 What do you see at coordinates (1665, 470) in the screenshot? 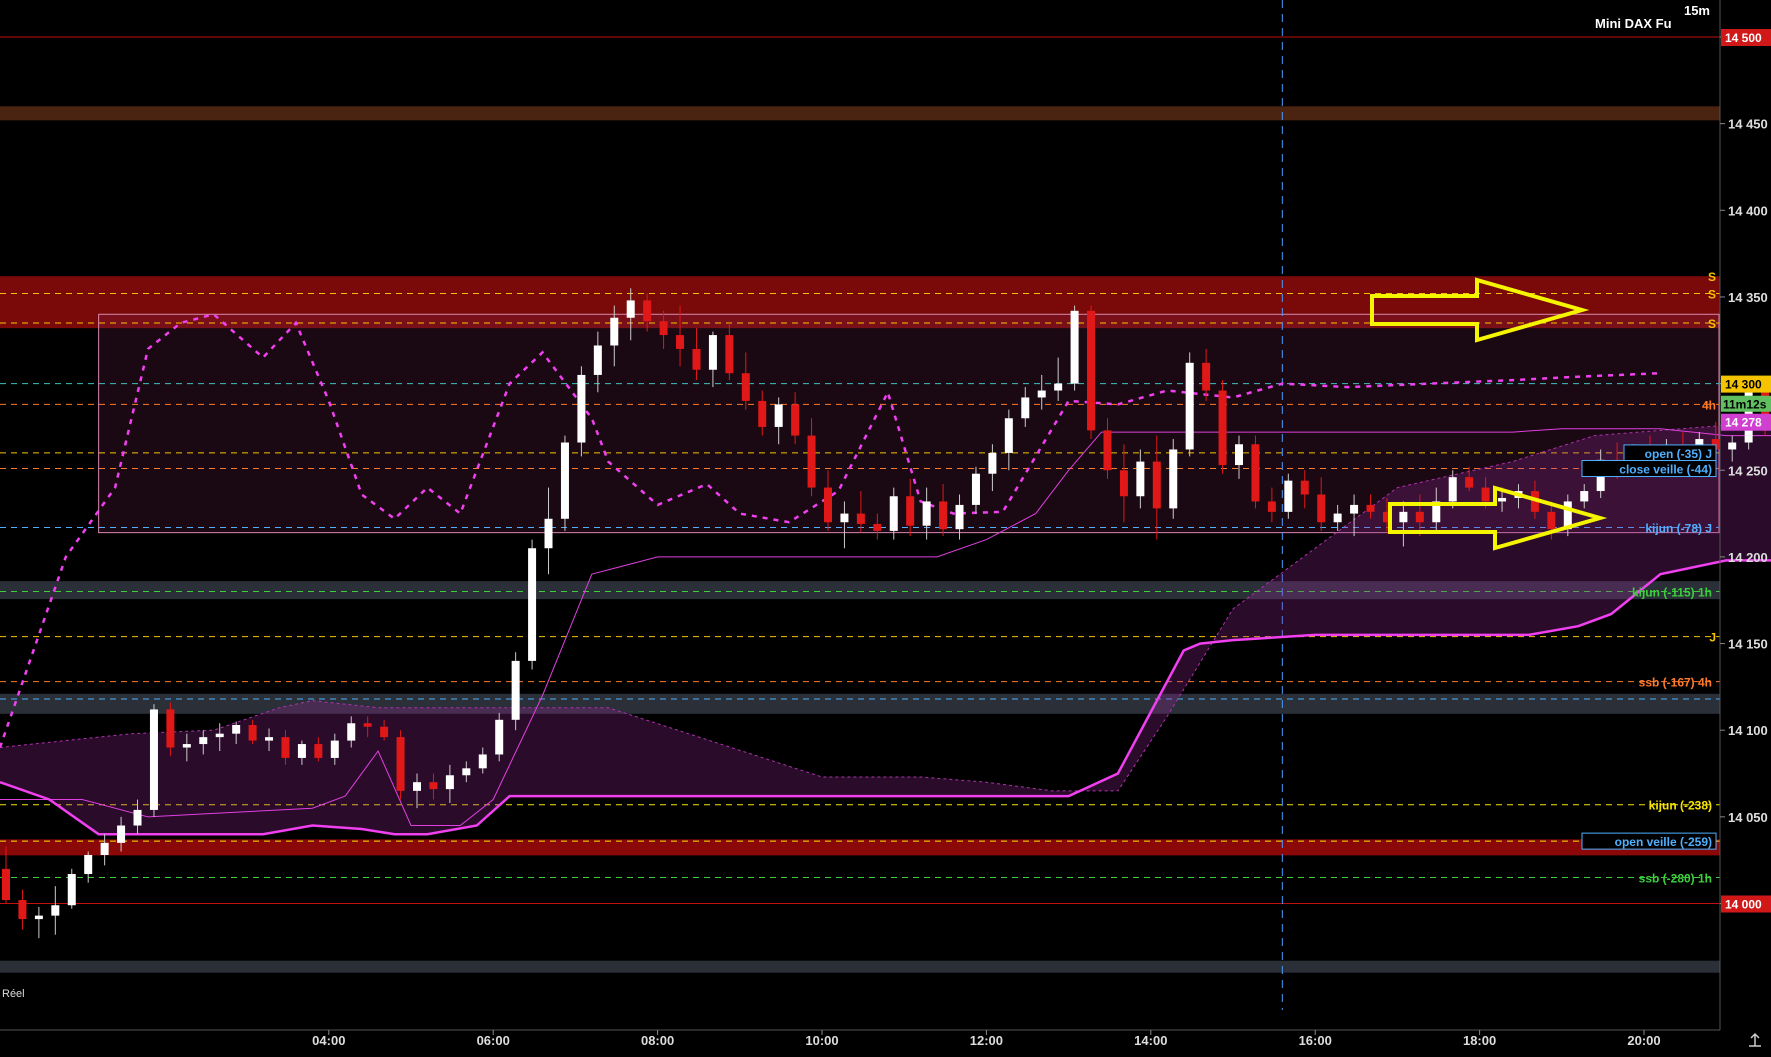
I see `level-label: close veille (-44)` at bounding box center [1665, 470].